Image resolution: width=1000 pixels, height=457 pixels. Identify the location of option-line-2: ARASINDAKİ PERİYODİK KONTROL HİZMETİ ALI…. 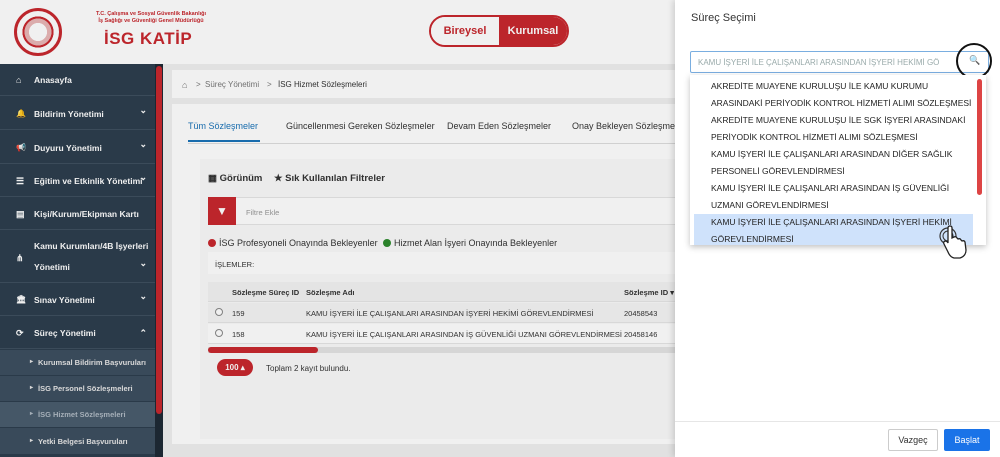
(841, 103).